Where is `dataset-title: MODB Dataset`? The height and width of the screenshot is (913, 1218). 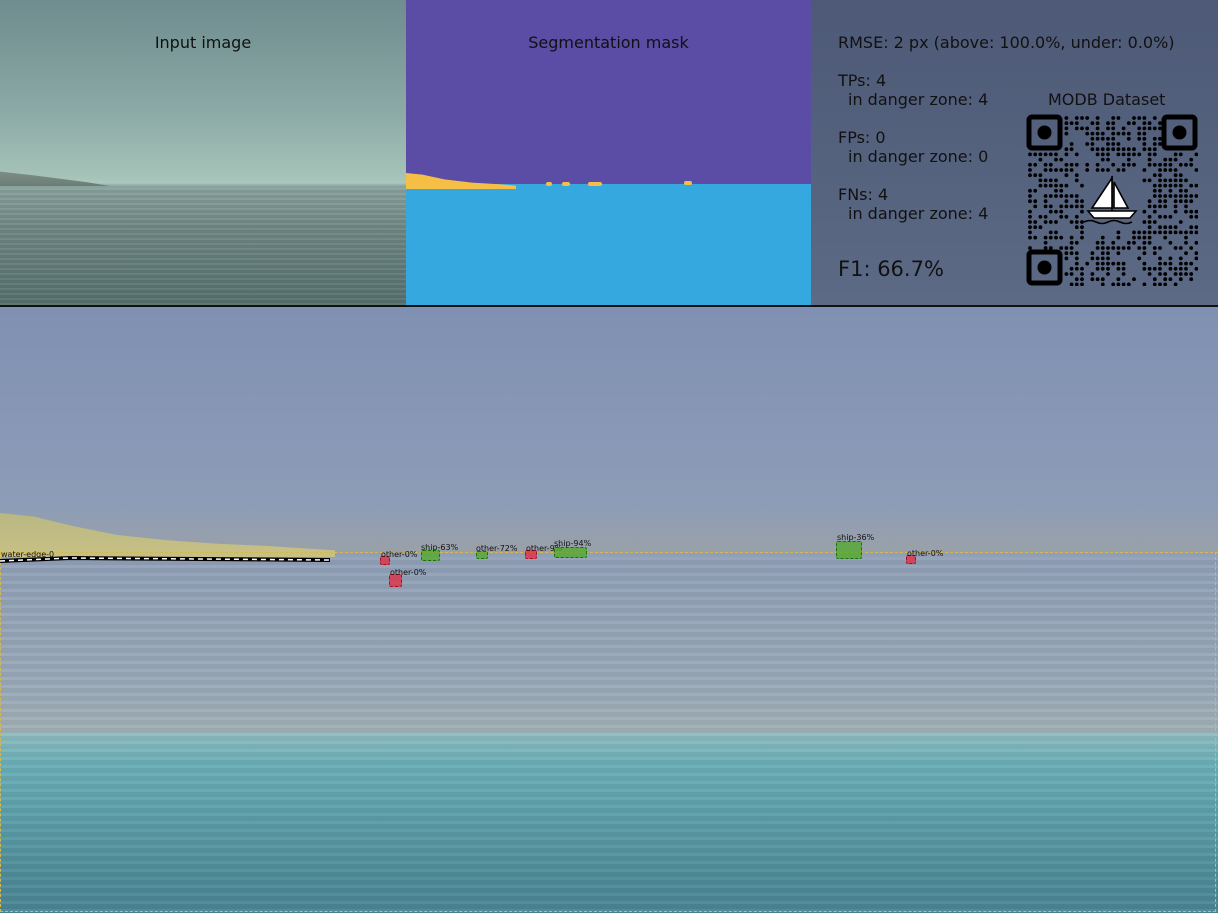
dataset-title: MODB Dataset is located at coordinates (1107, 99).